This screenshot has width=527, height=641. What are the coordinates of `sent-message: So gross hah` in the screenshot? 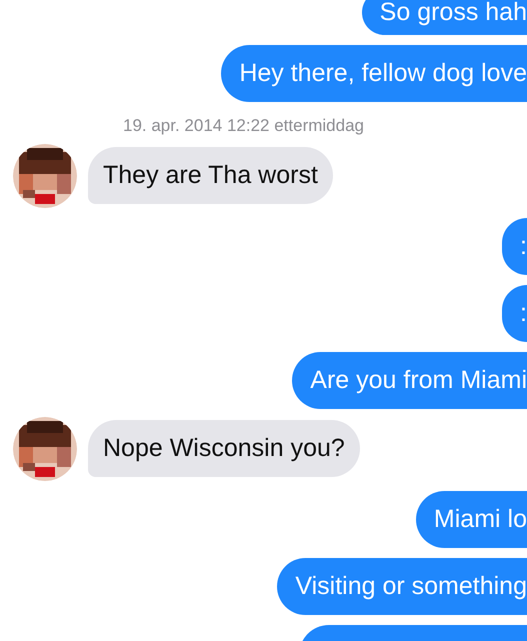 It's located at (444, 17).